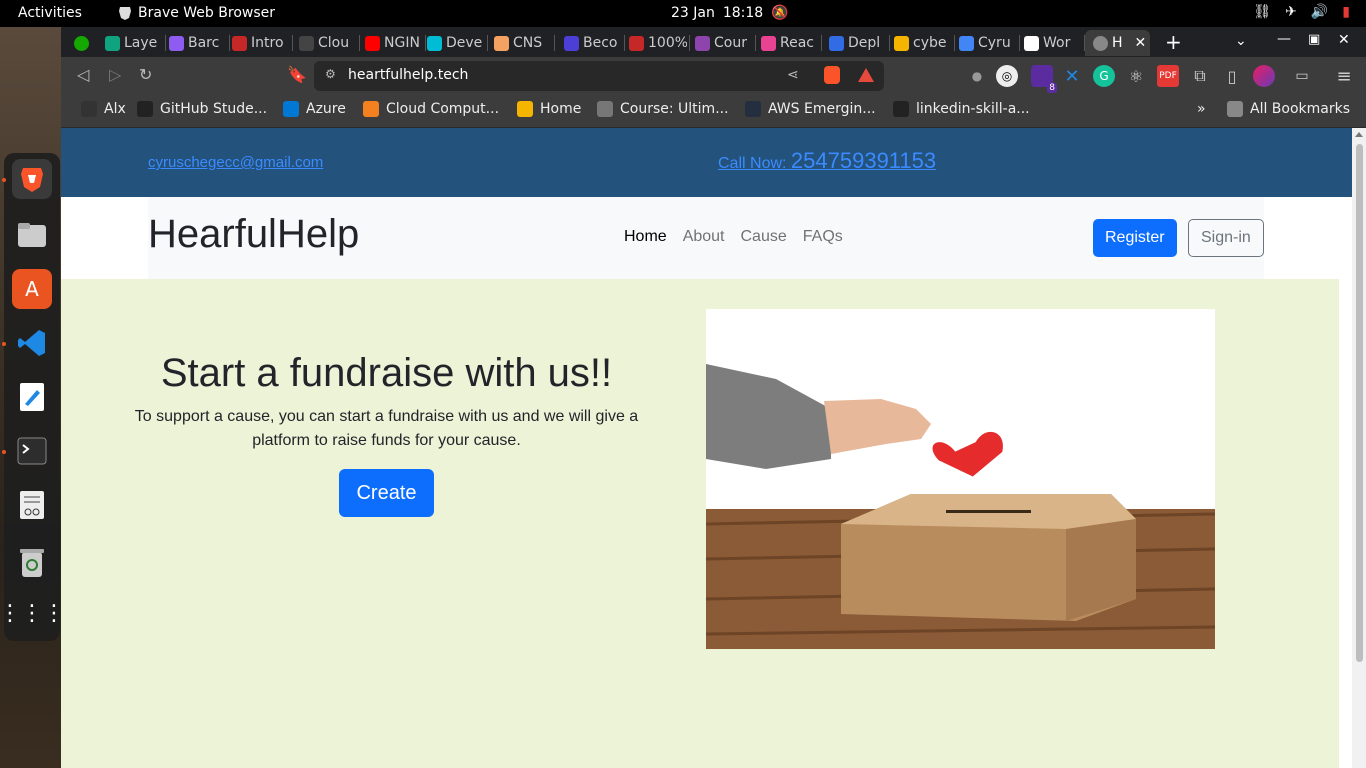 This screenshot has width=1366, height=768. Describe the element at coordinates (1359, 134) in the screenshot. I see `scroll-up-icon` at that location.